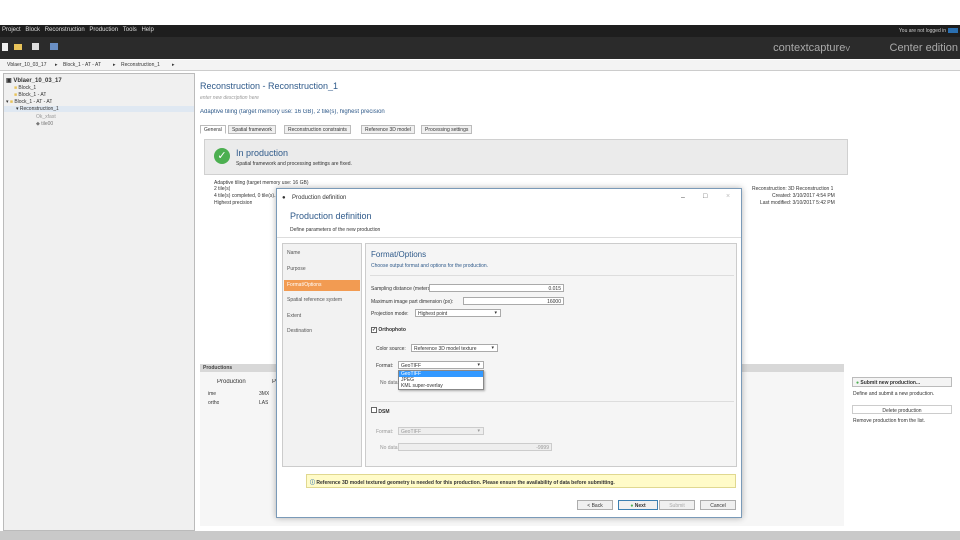 This screenshot has height=540, width=960. Describe the element at coordinates (380, 411) in the screenshot. I see `dsm-checkbox: DSM` at that location.